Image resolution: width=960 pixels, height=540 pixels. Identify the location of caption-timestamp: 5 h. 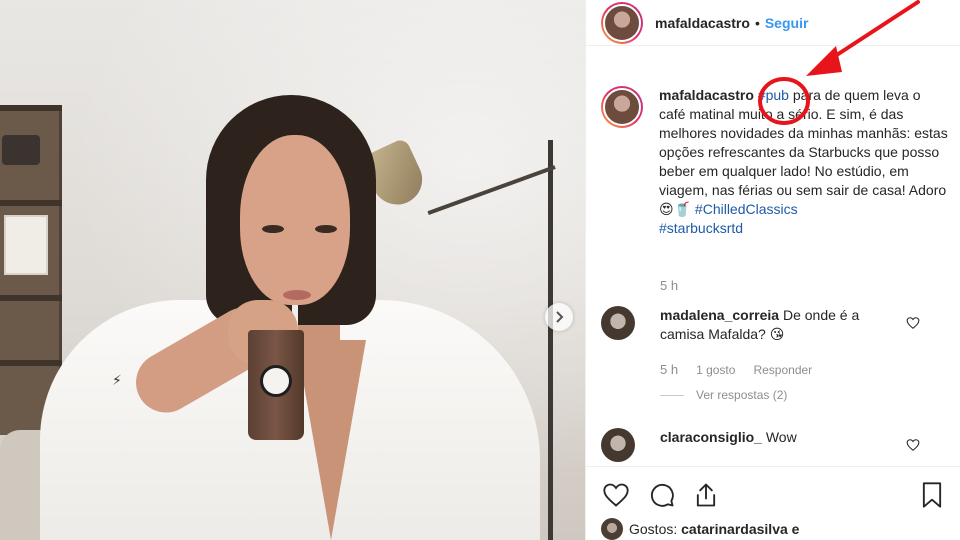
(669, 285).